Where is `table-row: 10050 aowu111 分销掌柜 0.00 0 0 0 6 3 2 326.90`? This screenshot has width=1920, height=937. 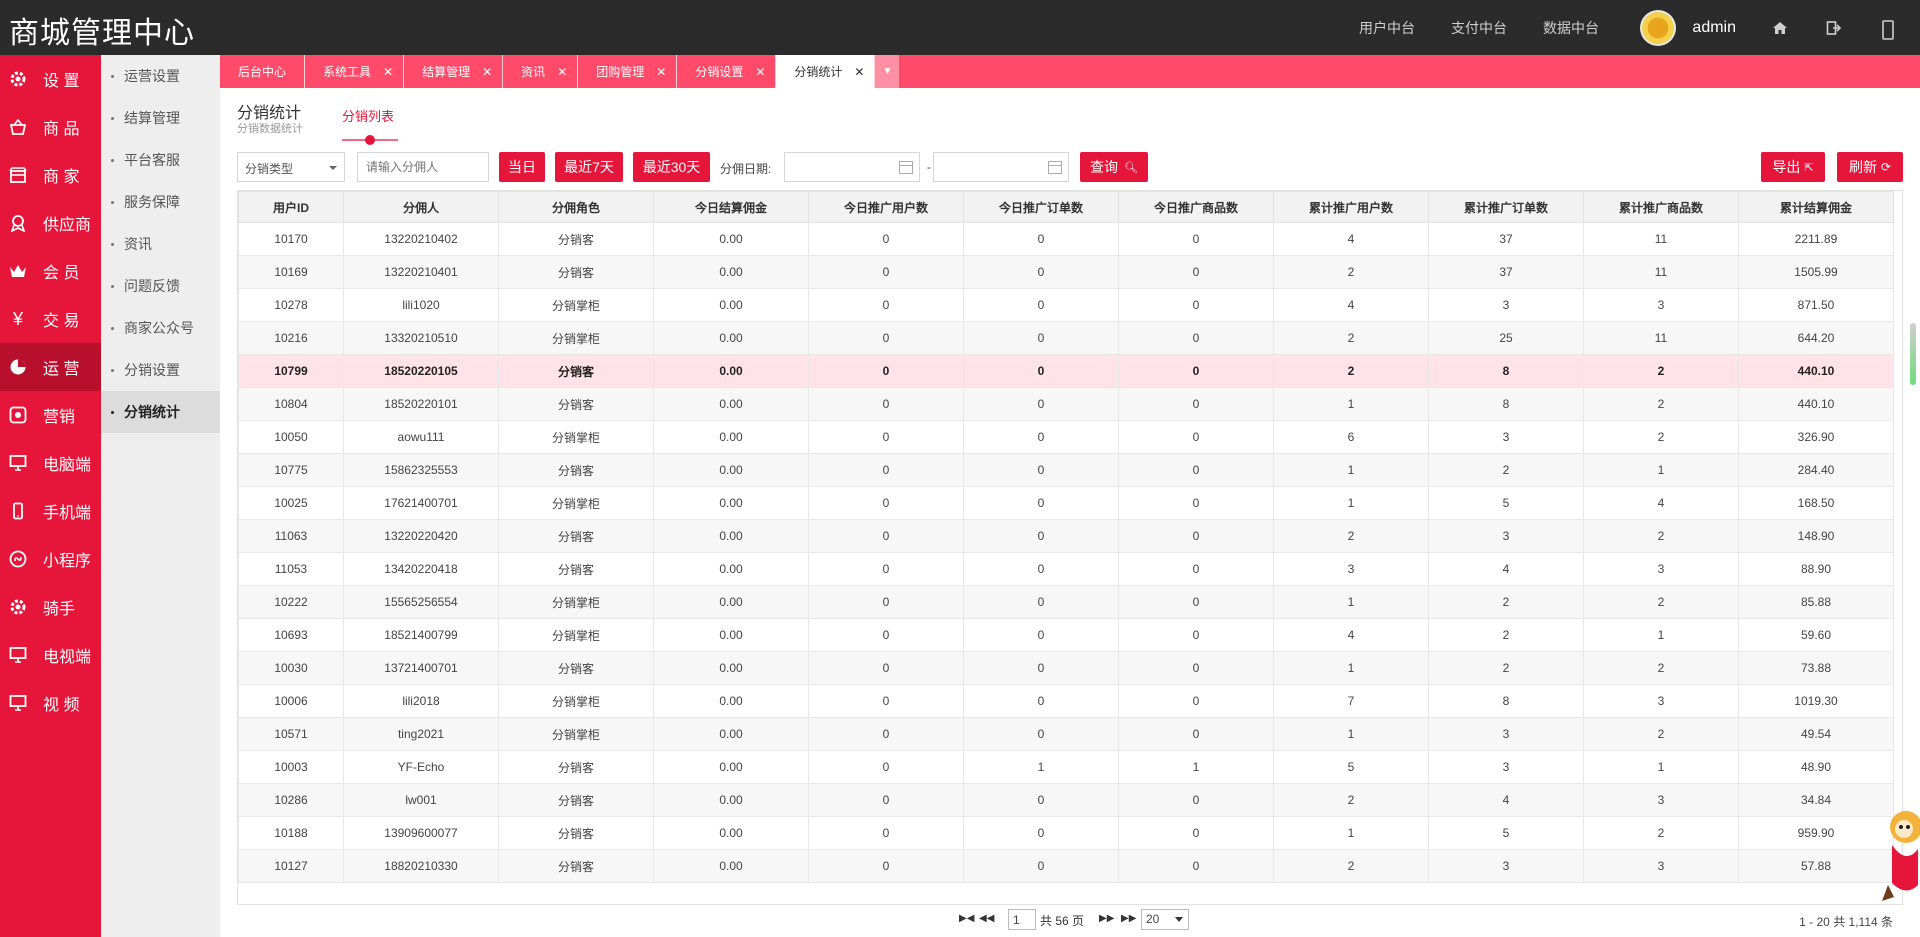 table-row: 10050 aowu111 分销掌柜 0.00 0 0 0 6 3 2 326.90 is located at coordinates (1066, 437).